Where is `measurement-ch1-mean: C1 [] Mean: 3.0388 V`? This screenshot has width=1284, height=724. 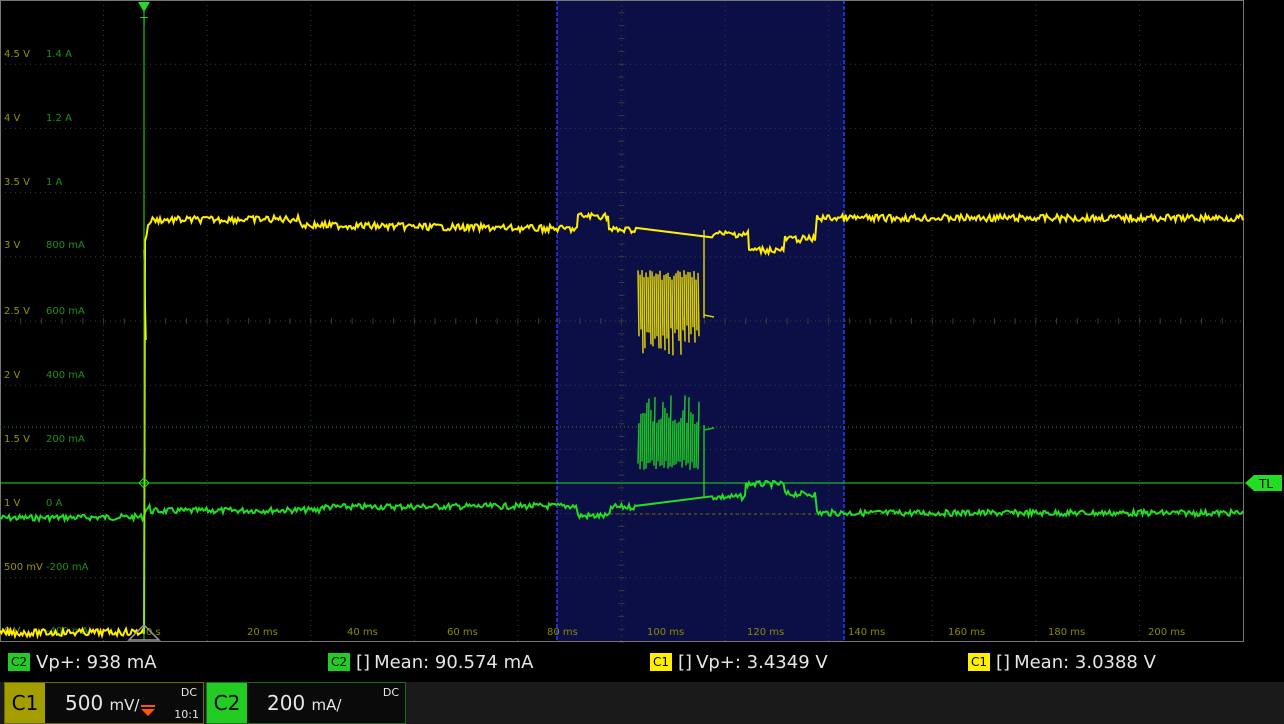
measurement-ch1-mean: C1 [] Mean: 3.0388 V is located at coordinates (1062, 662).